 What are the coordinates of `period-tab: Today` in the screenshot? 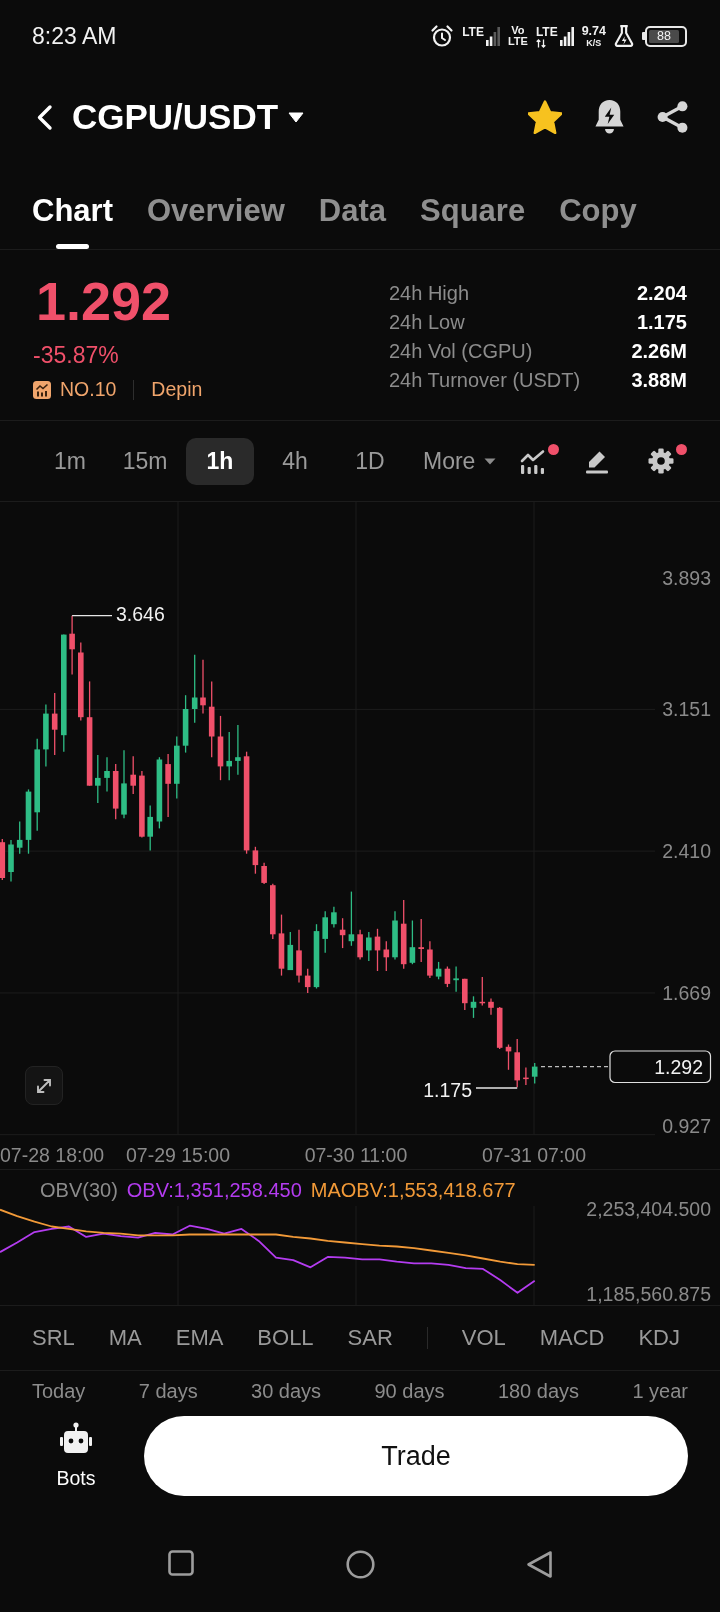 It's located at (59, 1391).